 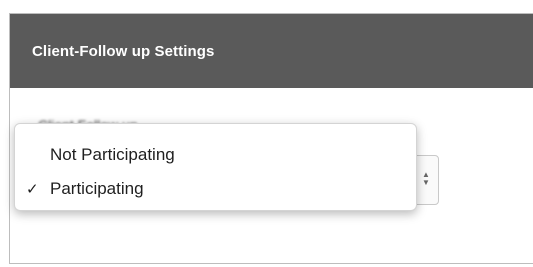 I want to click on option-not-participating: Not Participating, so click(x=215, y=155).